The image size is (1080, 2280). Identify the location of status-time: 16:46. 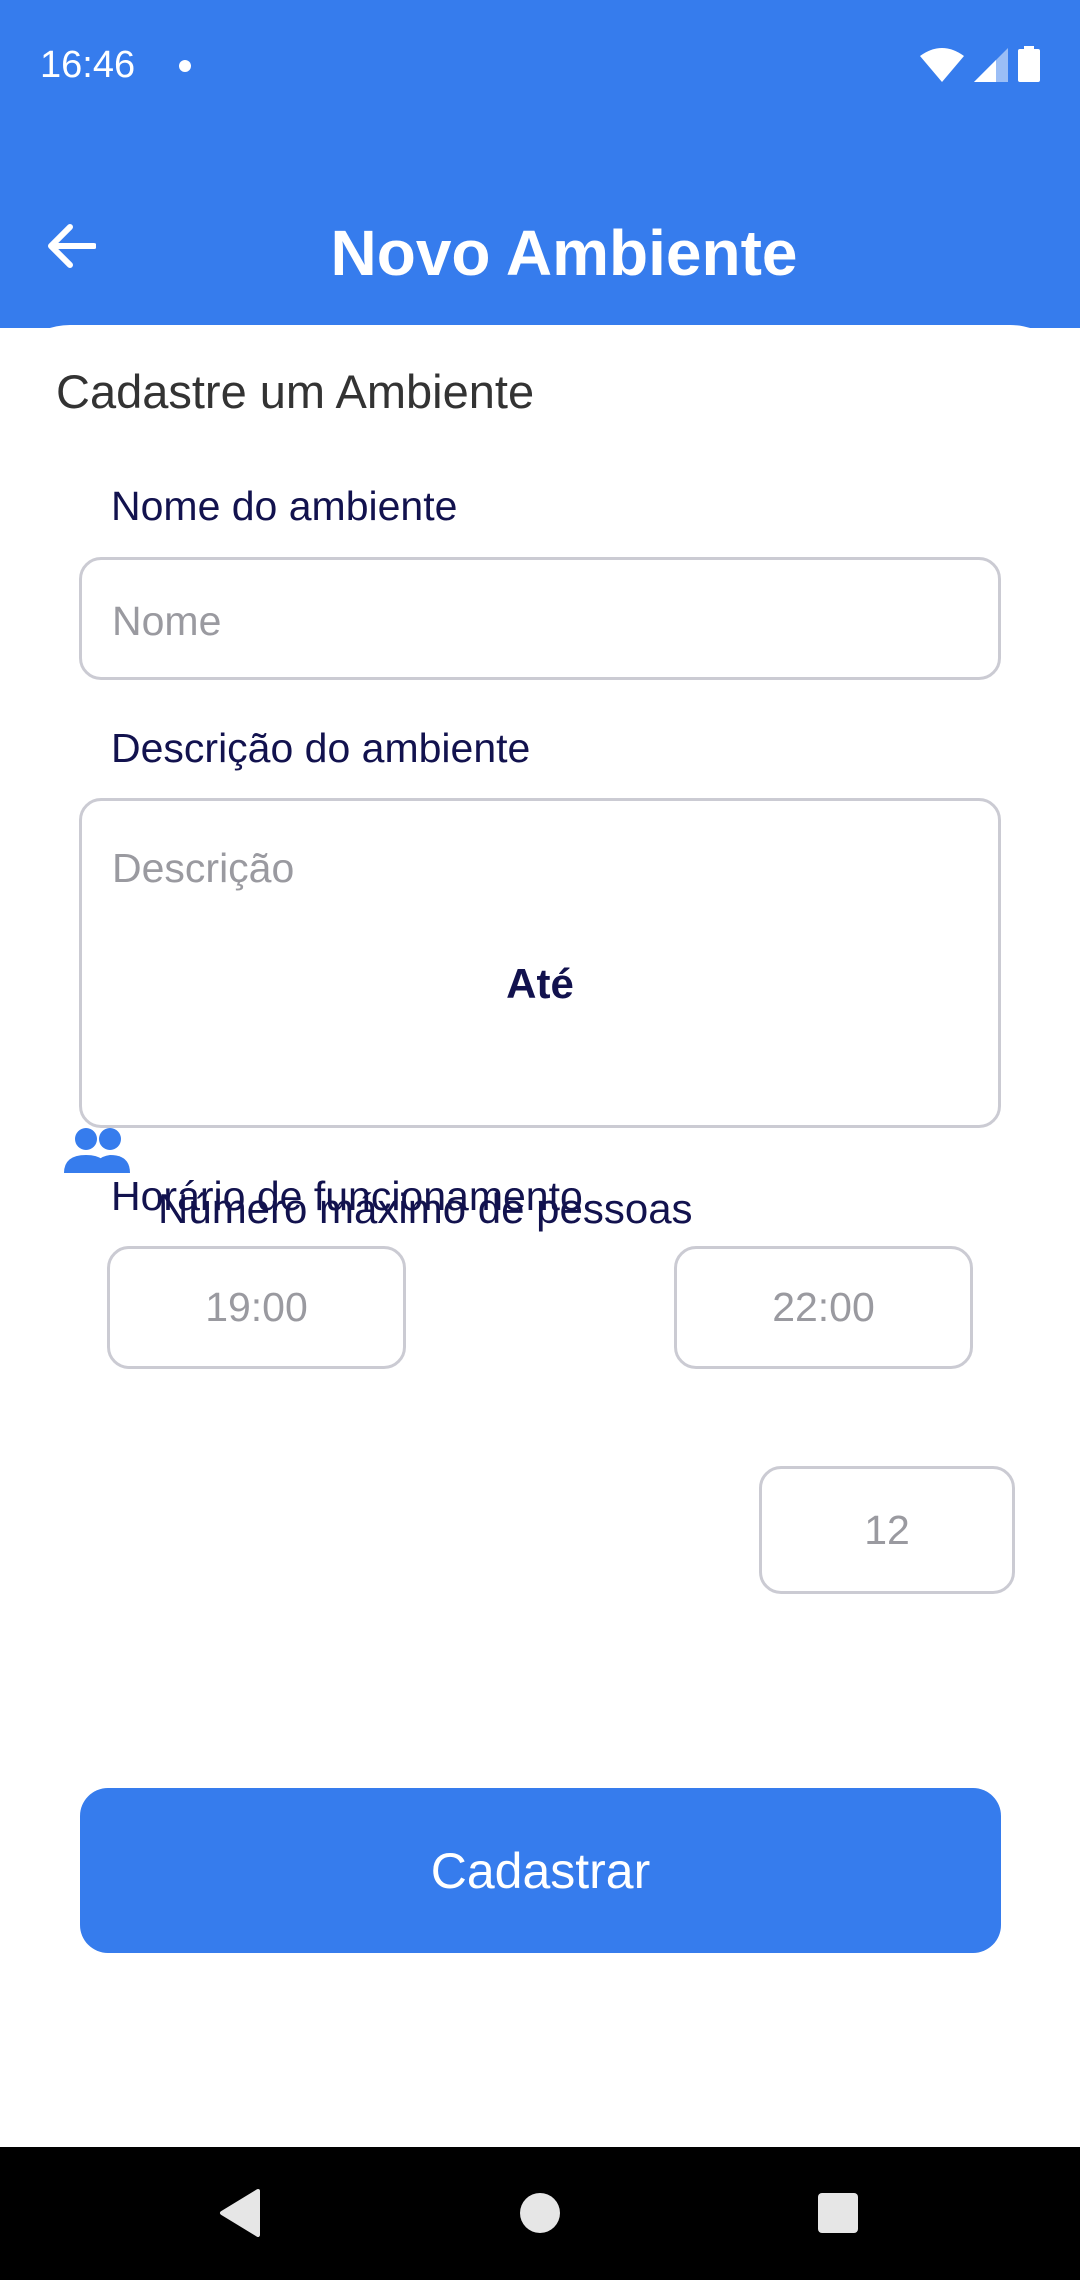
(88, 65).